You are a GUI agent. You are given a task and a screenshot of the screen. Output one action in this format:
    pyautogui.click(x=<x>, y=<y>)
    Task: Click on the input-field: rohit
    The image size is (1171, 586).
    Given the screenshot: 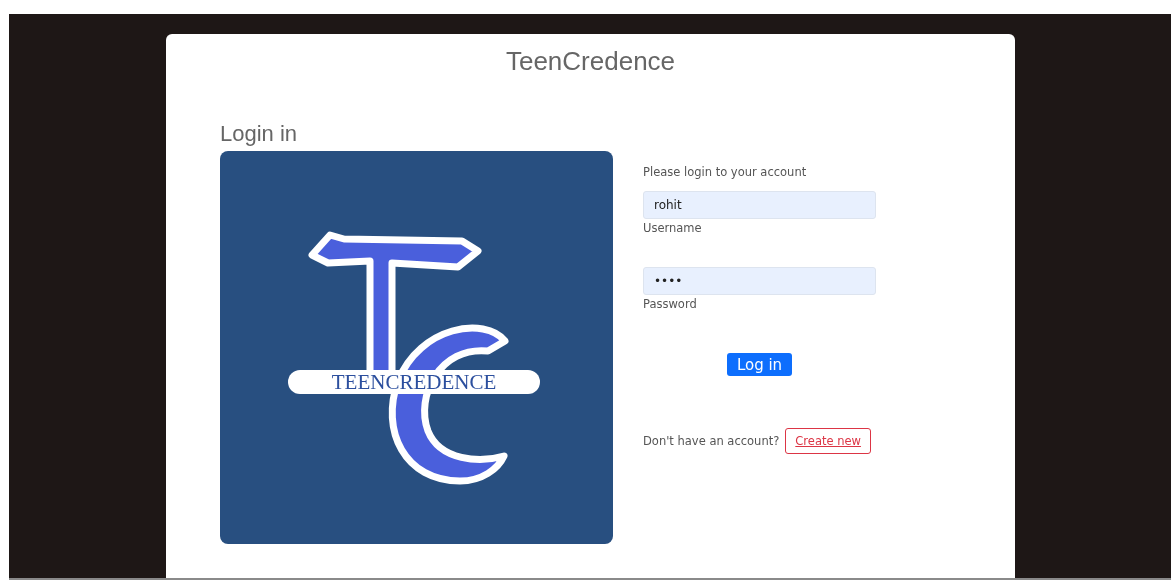 What is the action you would take?
    pyautogui.click(x=759, y=205)
    